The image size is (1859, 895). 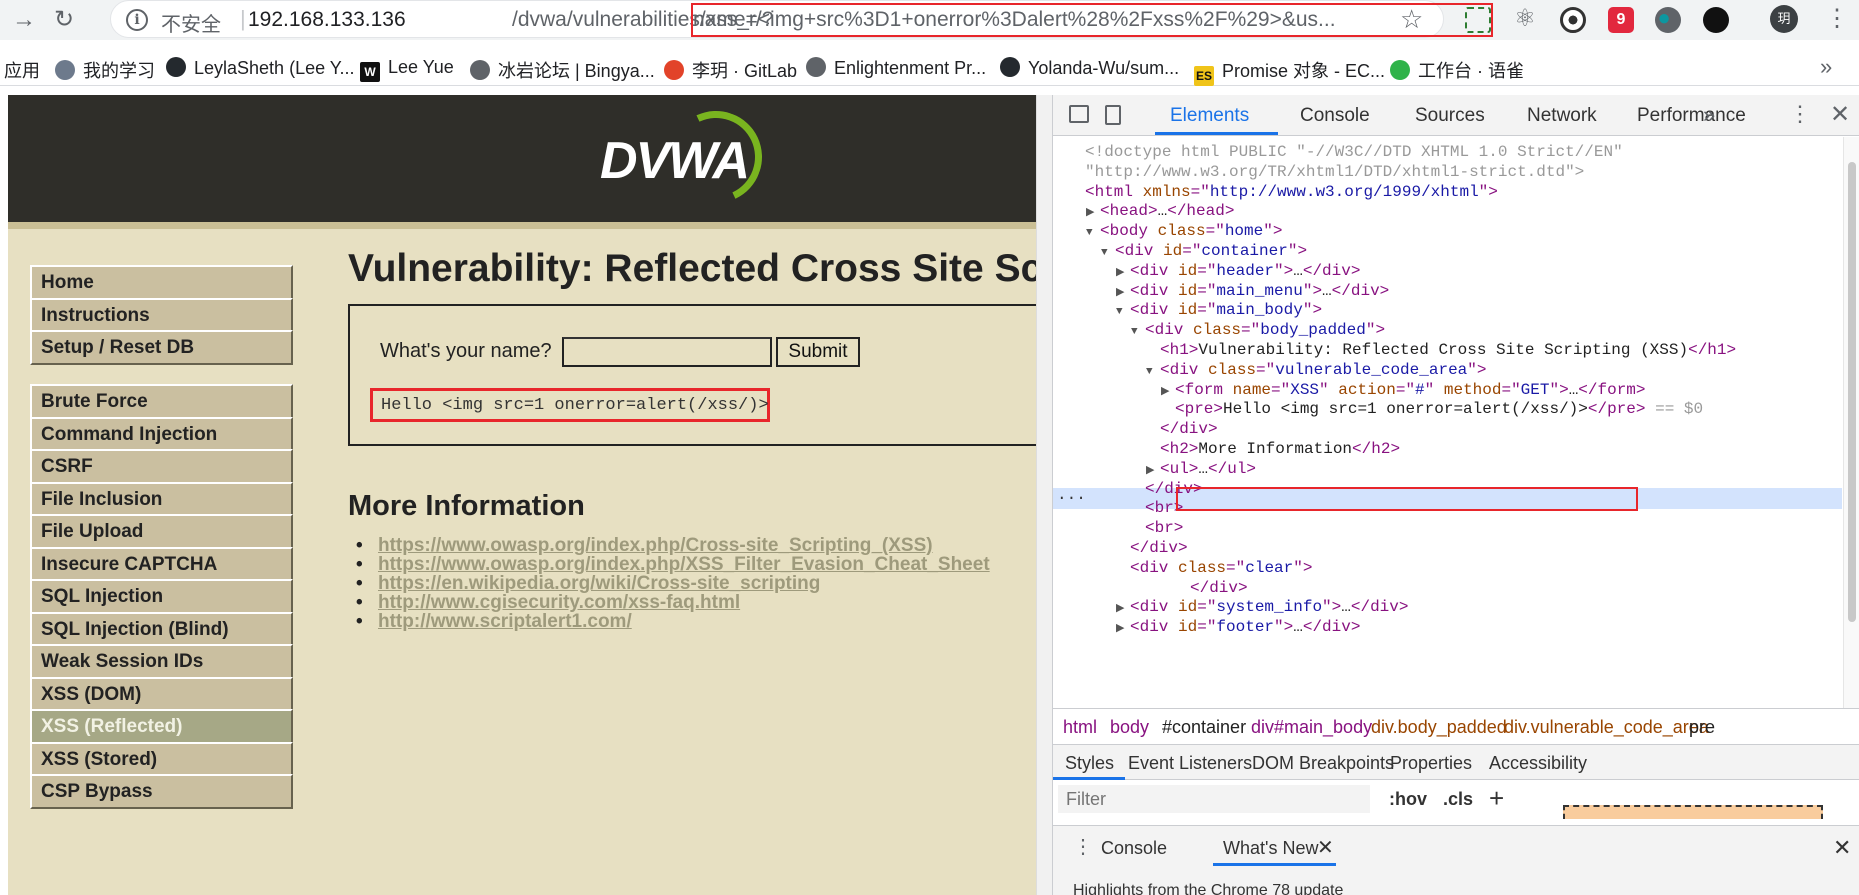 I want to click on menu-item-brute-force: Brute Force, so click(x=161, y=401).